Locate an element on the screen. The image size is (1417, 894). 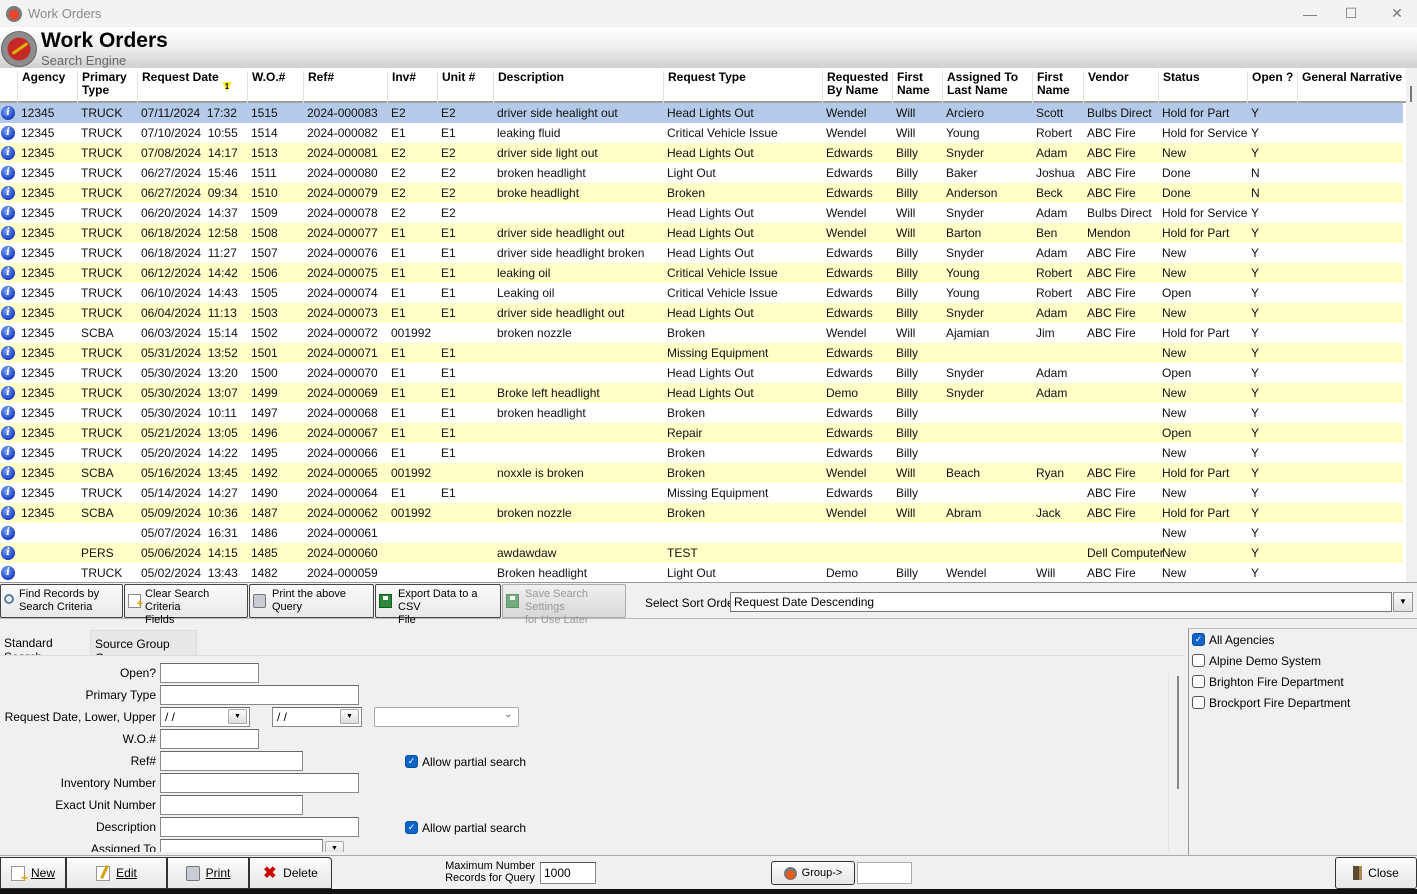
description-input is located at coordinates (259, 827).